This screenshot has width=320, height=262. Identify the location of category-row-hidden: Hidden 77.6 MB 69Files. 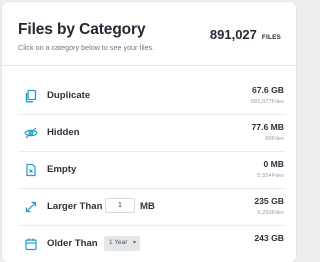
(152, 133).